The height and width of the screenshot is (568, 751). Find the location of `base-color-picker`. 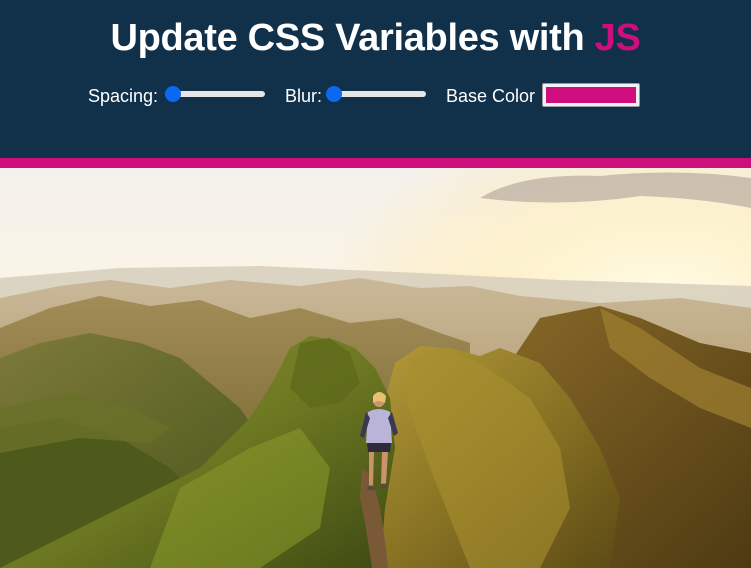

base-color-picker is located at coordinates (591, 95).